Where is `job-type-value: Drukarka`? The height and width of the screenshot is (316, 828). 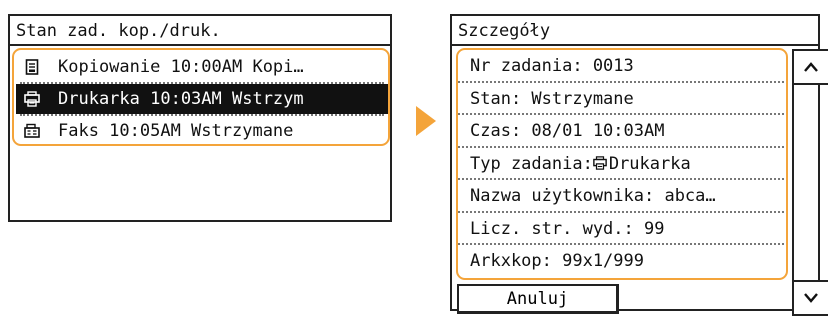 job-type-value: Drukarka is located at coordinates (649, 163).